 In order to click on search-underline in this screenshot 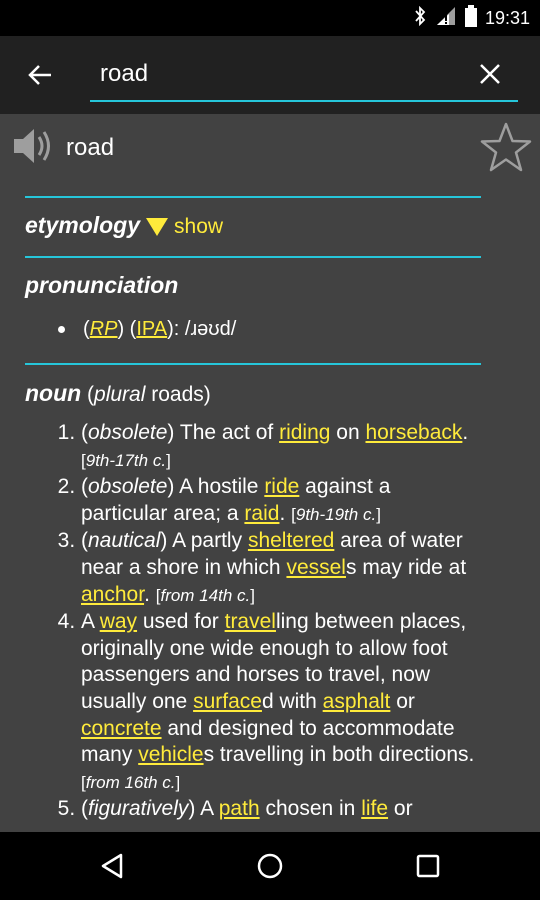, I will do `click(304, 101)`.